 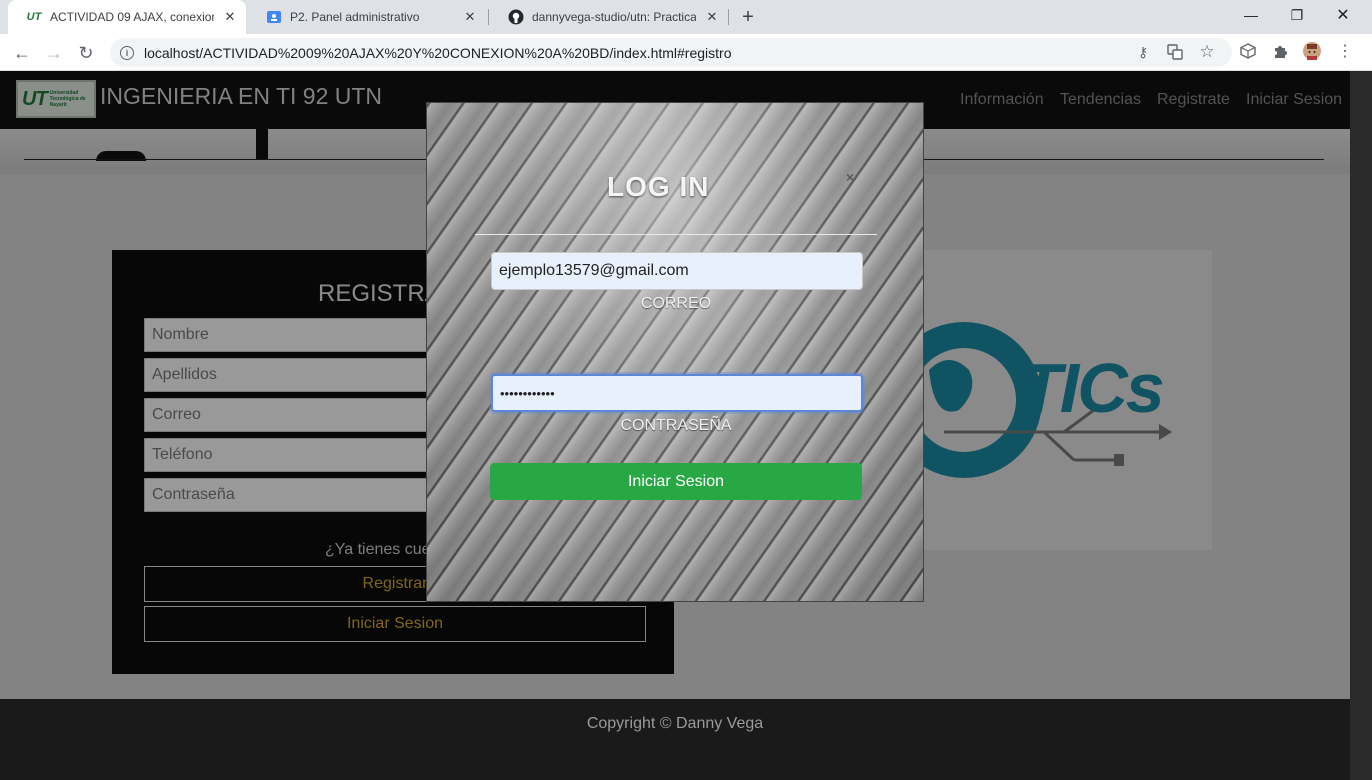 What do you see at coordinates (748, 17) in the screenshot?
I see `new-tab-button: +` at bounding box center [748, 17].